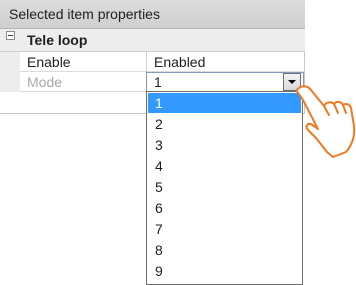 The height and width of the screenshot is (285, 356). What do you see at coordinates (45, 82) in the screenshot?
I see `property-name-mode: Mode` at bounding box center [45, 82].